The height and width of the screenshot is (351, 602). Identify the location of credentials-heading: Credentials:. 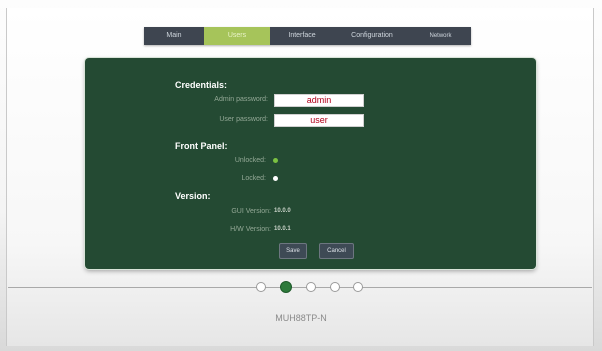
(201, 85).